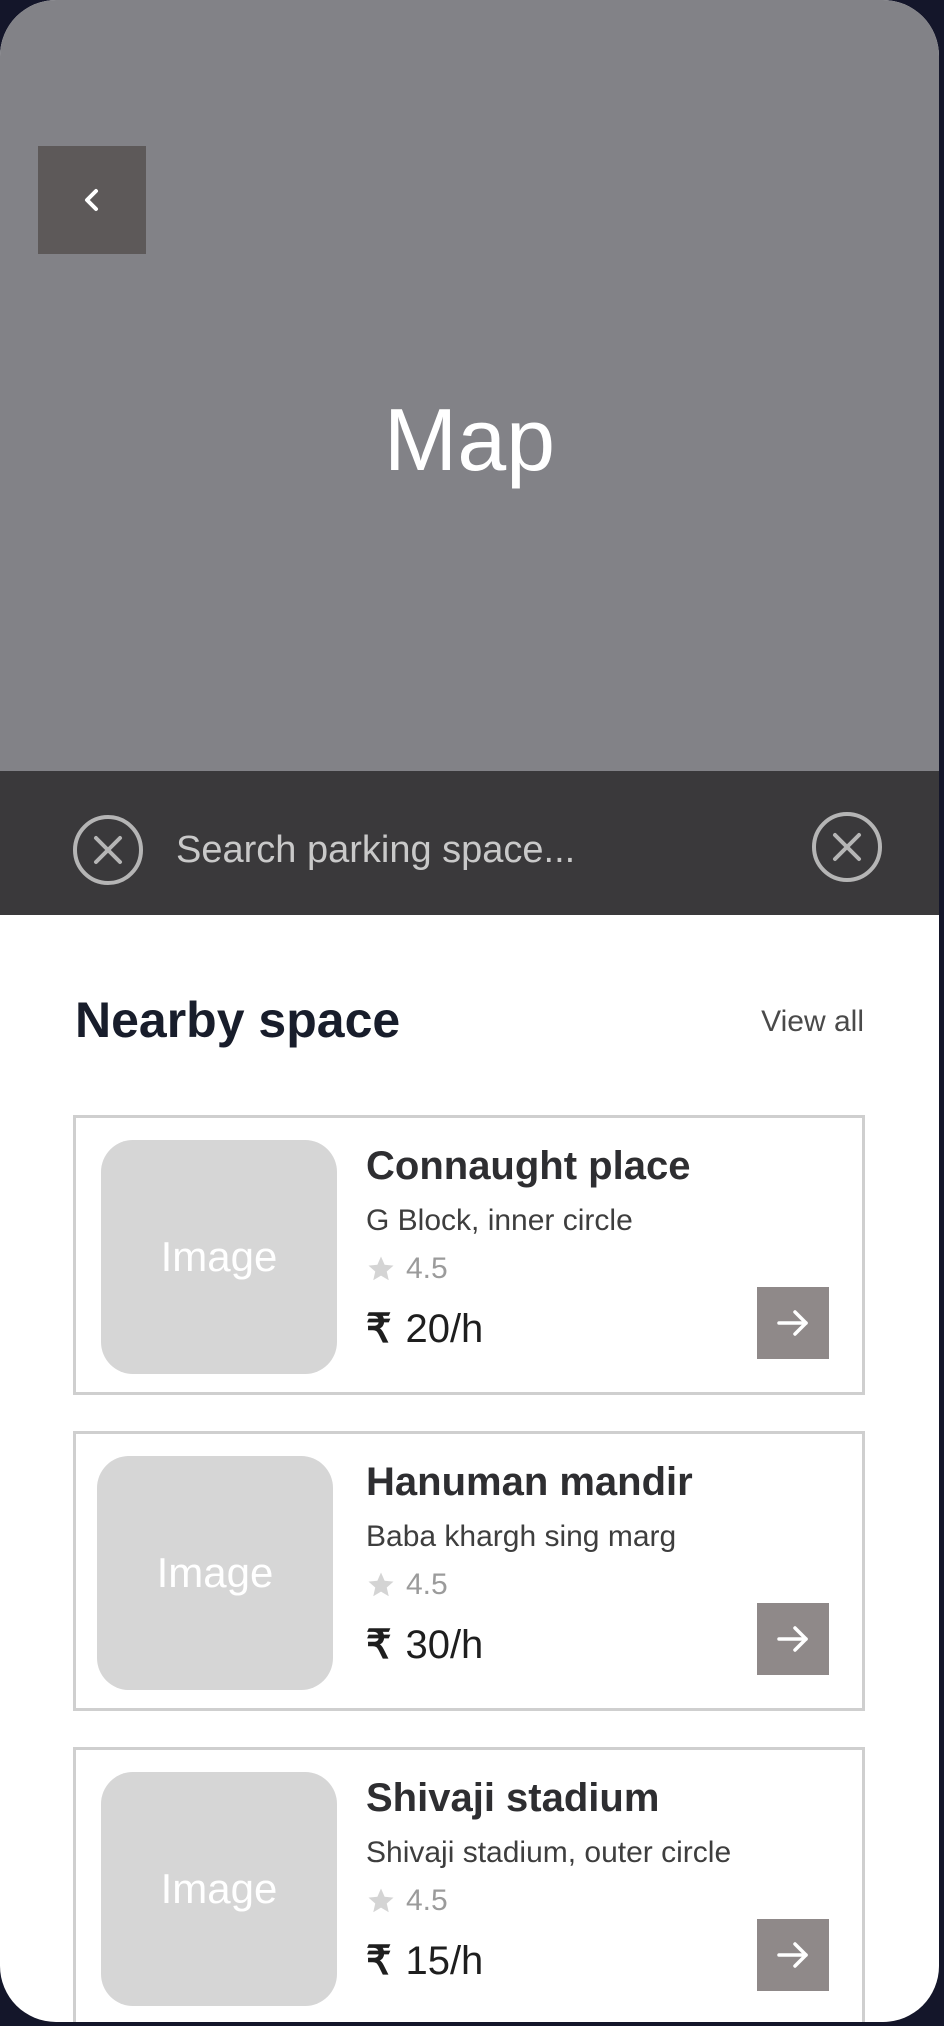 Image resolution: width=944 pixels, height=2026 pixels. I want to click on parking-price: ₹20/h, so click(424, 1329).